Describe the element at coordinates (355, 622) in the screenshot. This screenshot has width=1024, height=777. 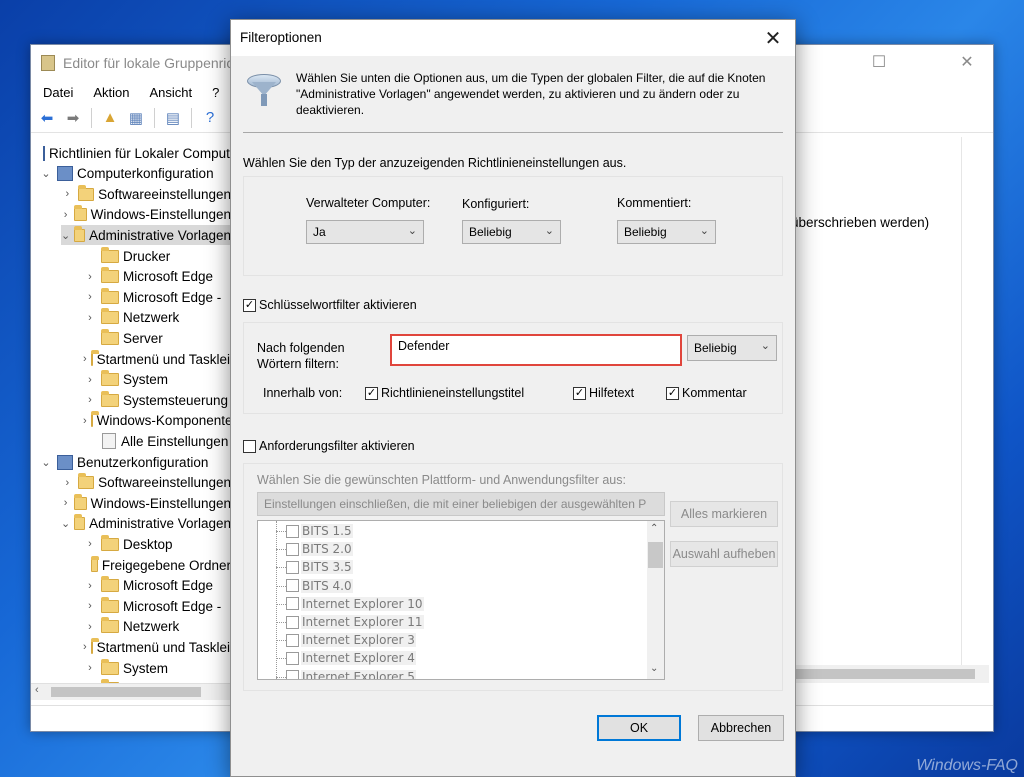
I see `platform-list-item: Internet Explorer 11` at that location.